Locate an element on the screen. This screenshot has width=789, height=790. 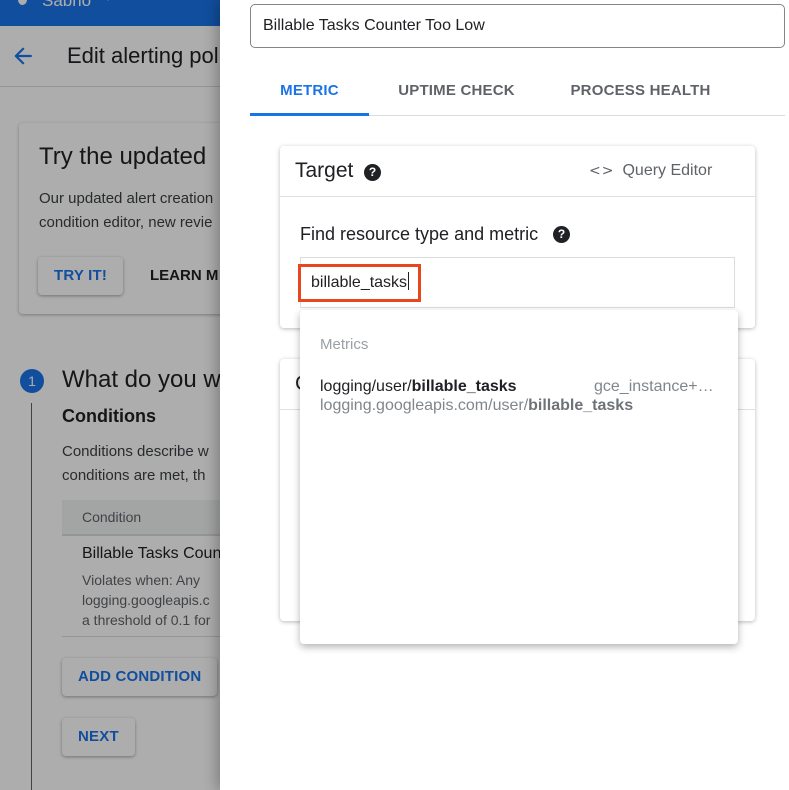
resource-metric-search-input: billable_tasks is located at coordinates (359, 283).